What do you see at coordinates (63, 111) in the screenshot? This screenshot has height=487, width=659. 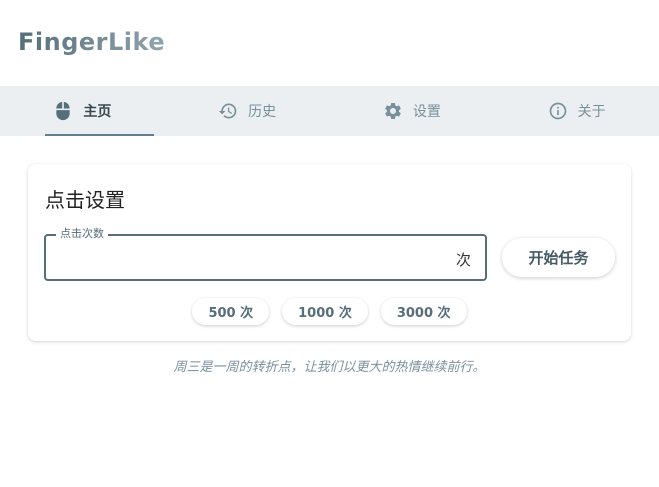 I see `mouse-icon` at bounding box center [63, 111].